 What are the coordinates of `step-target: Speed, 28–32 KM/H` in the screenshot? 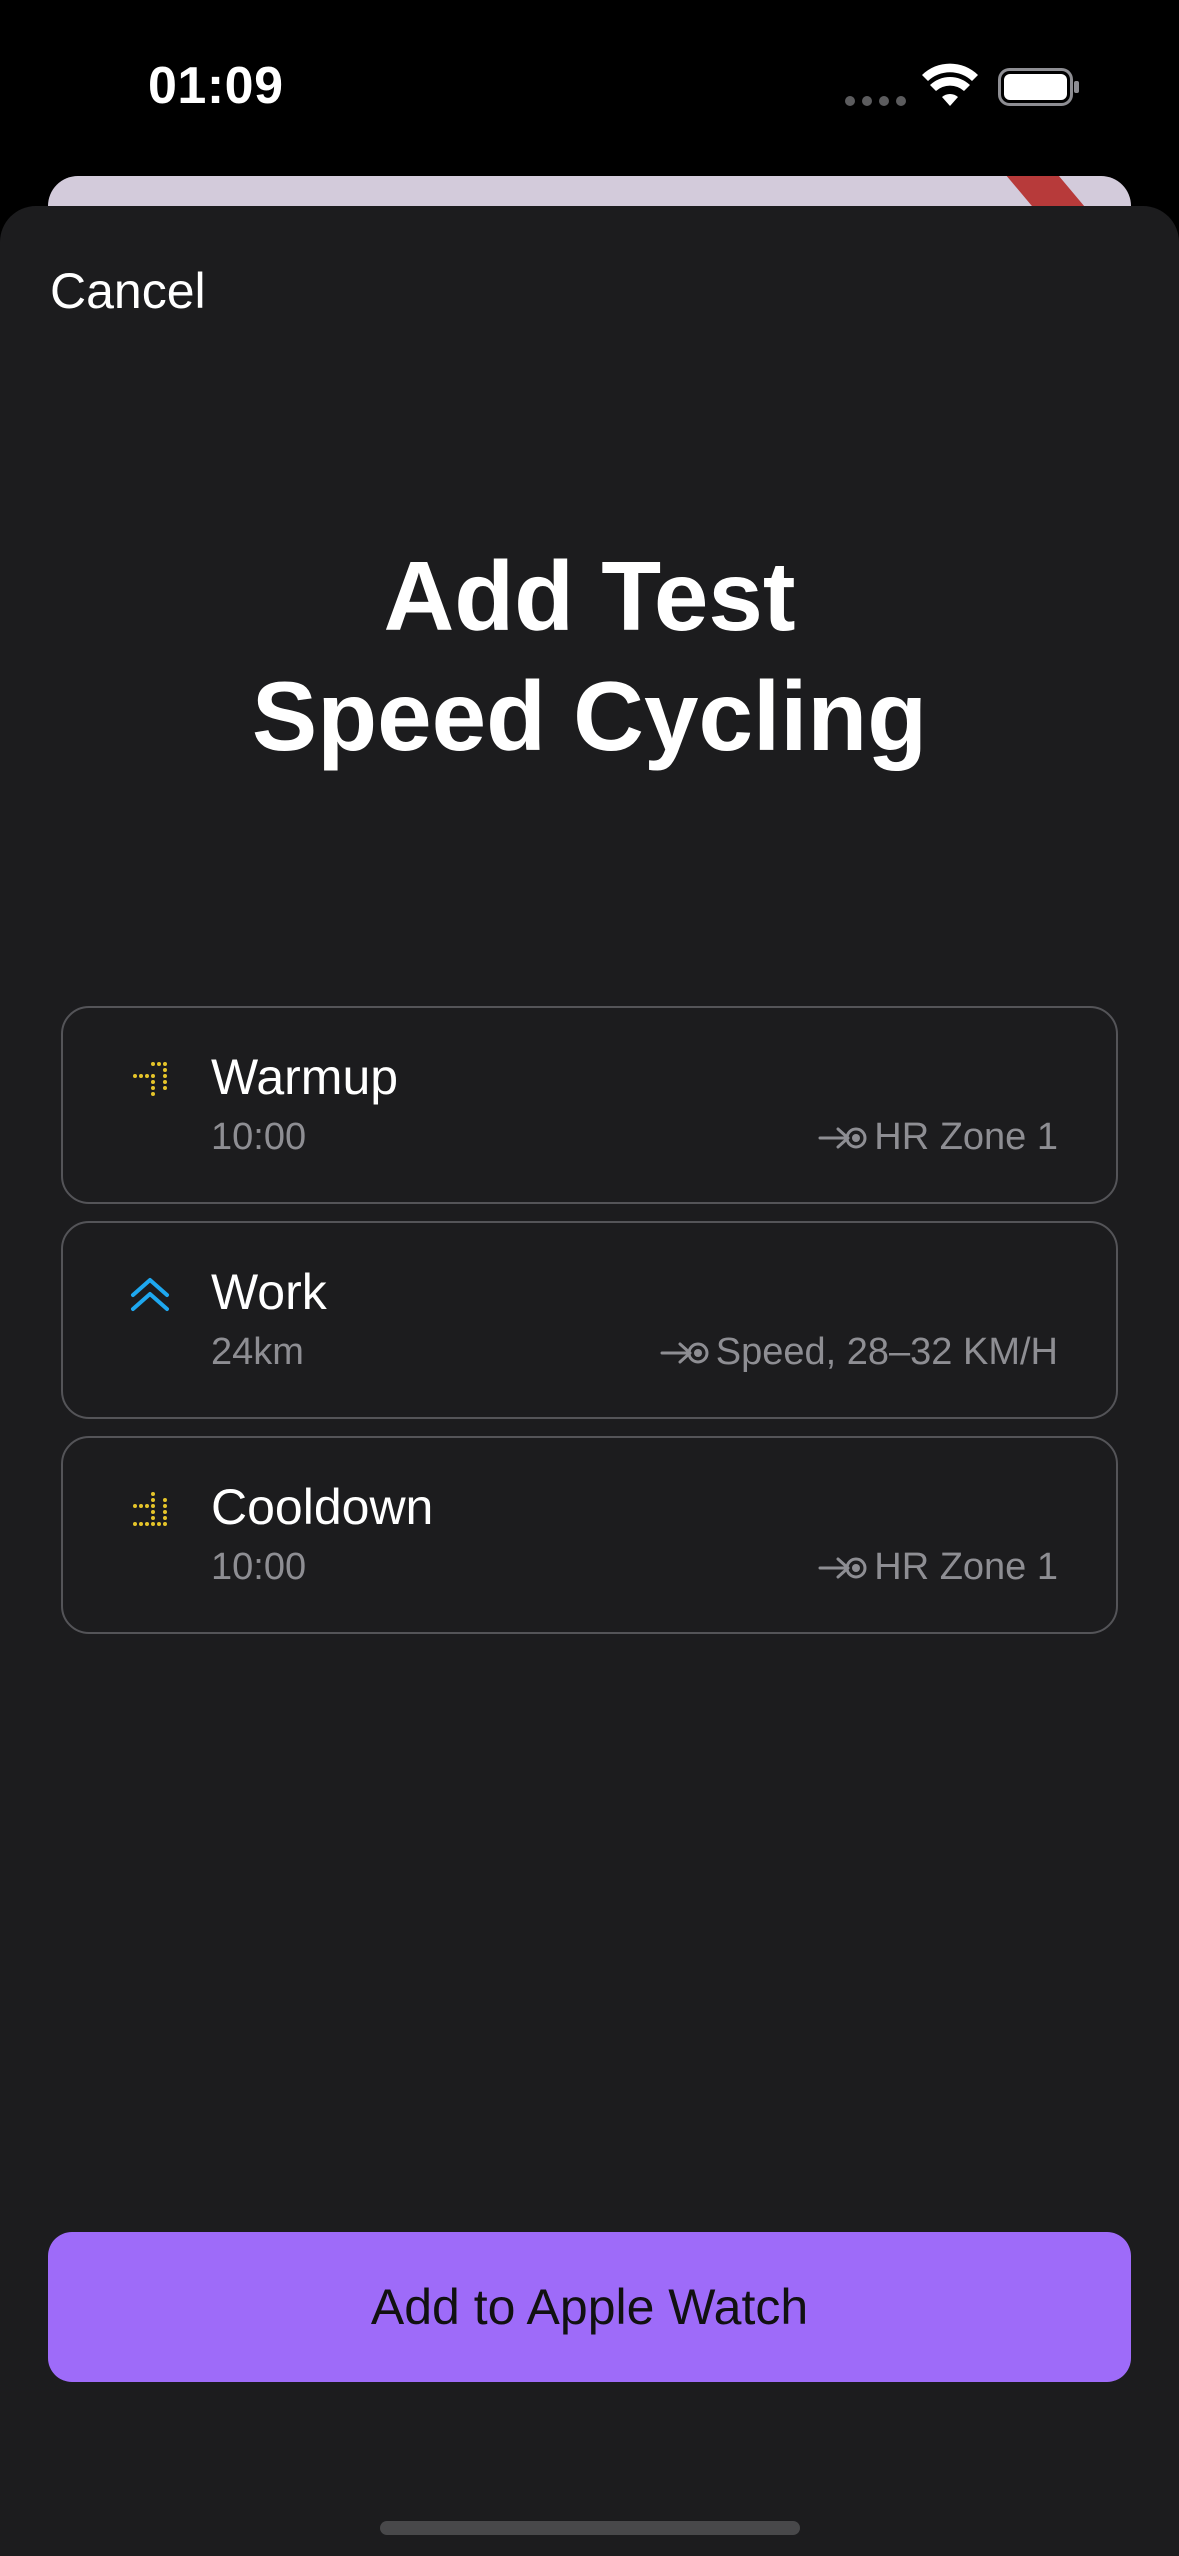 It's located at (859, 1352).